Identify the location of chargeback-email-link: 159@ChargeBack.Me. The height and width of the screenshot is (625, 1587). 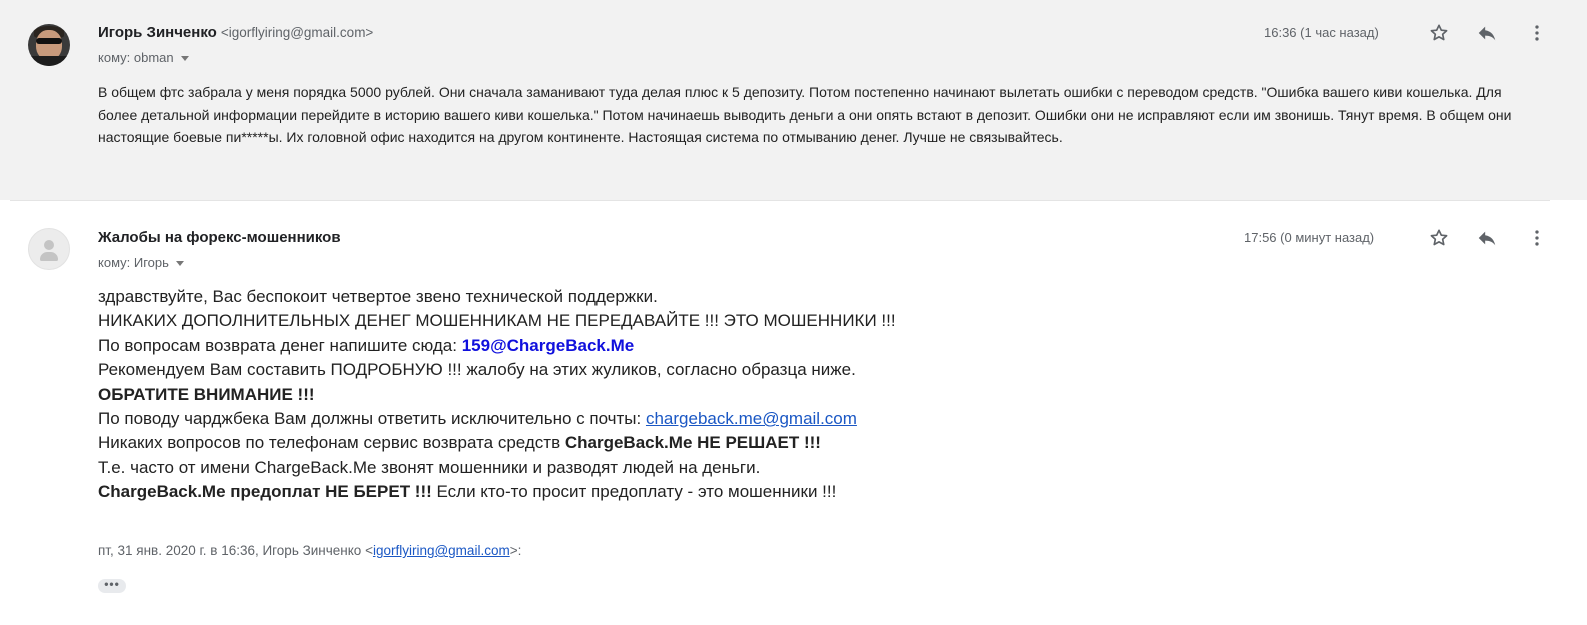
(548, 345).